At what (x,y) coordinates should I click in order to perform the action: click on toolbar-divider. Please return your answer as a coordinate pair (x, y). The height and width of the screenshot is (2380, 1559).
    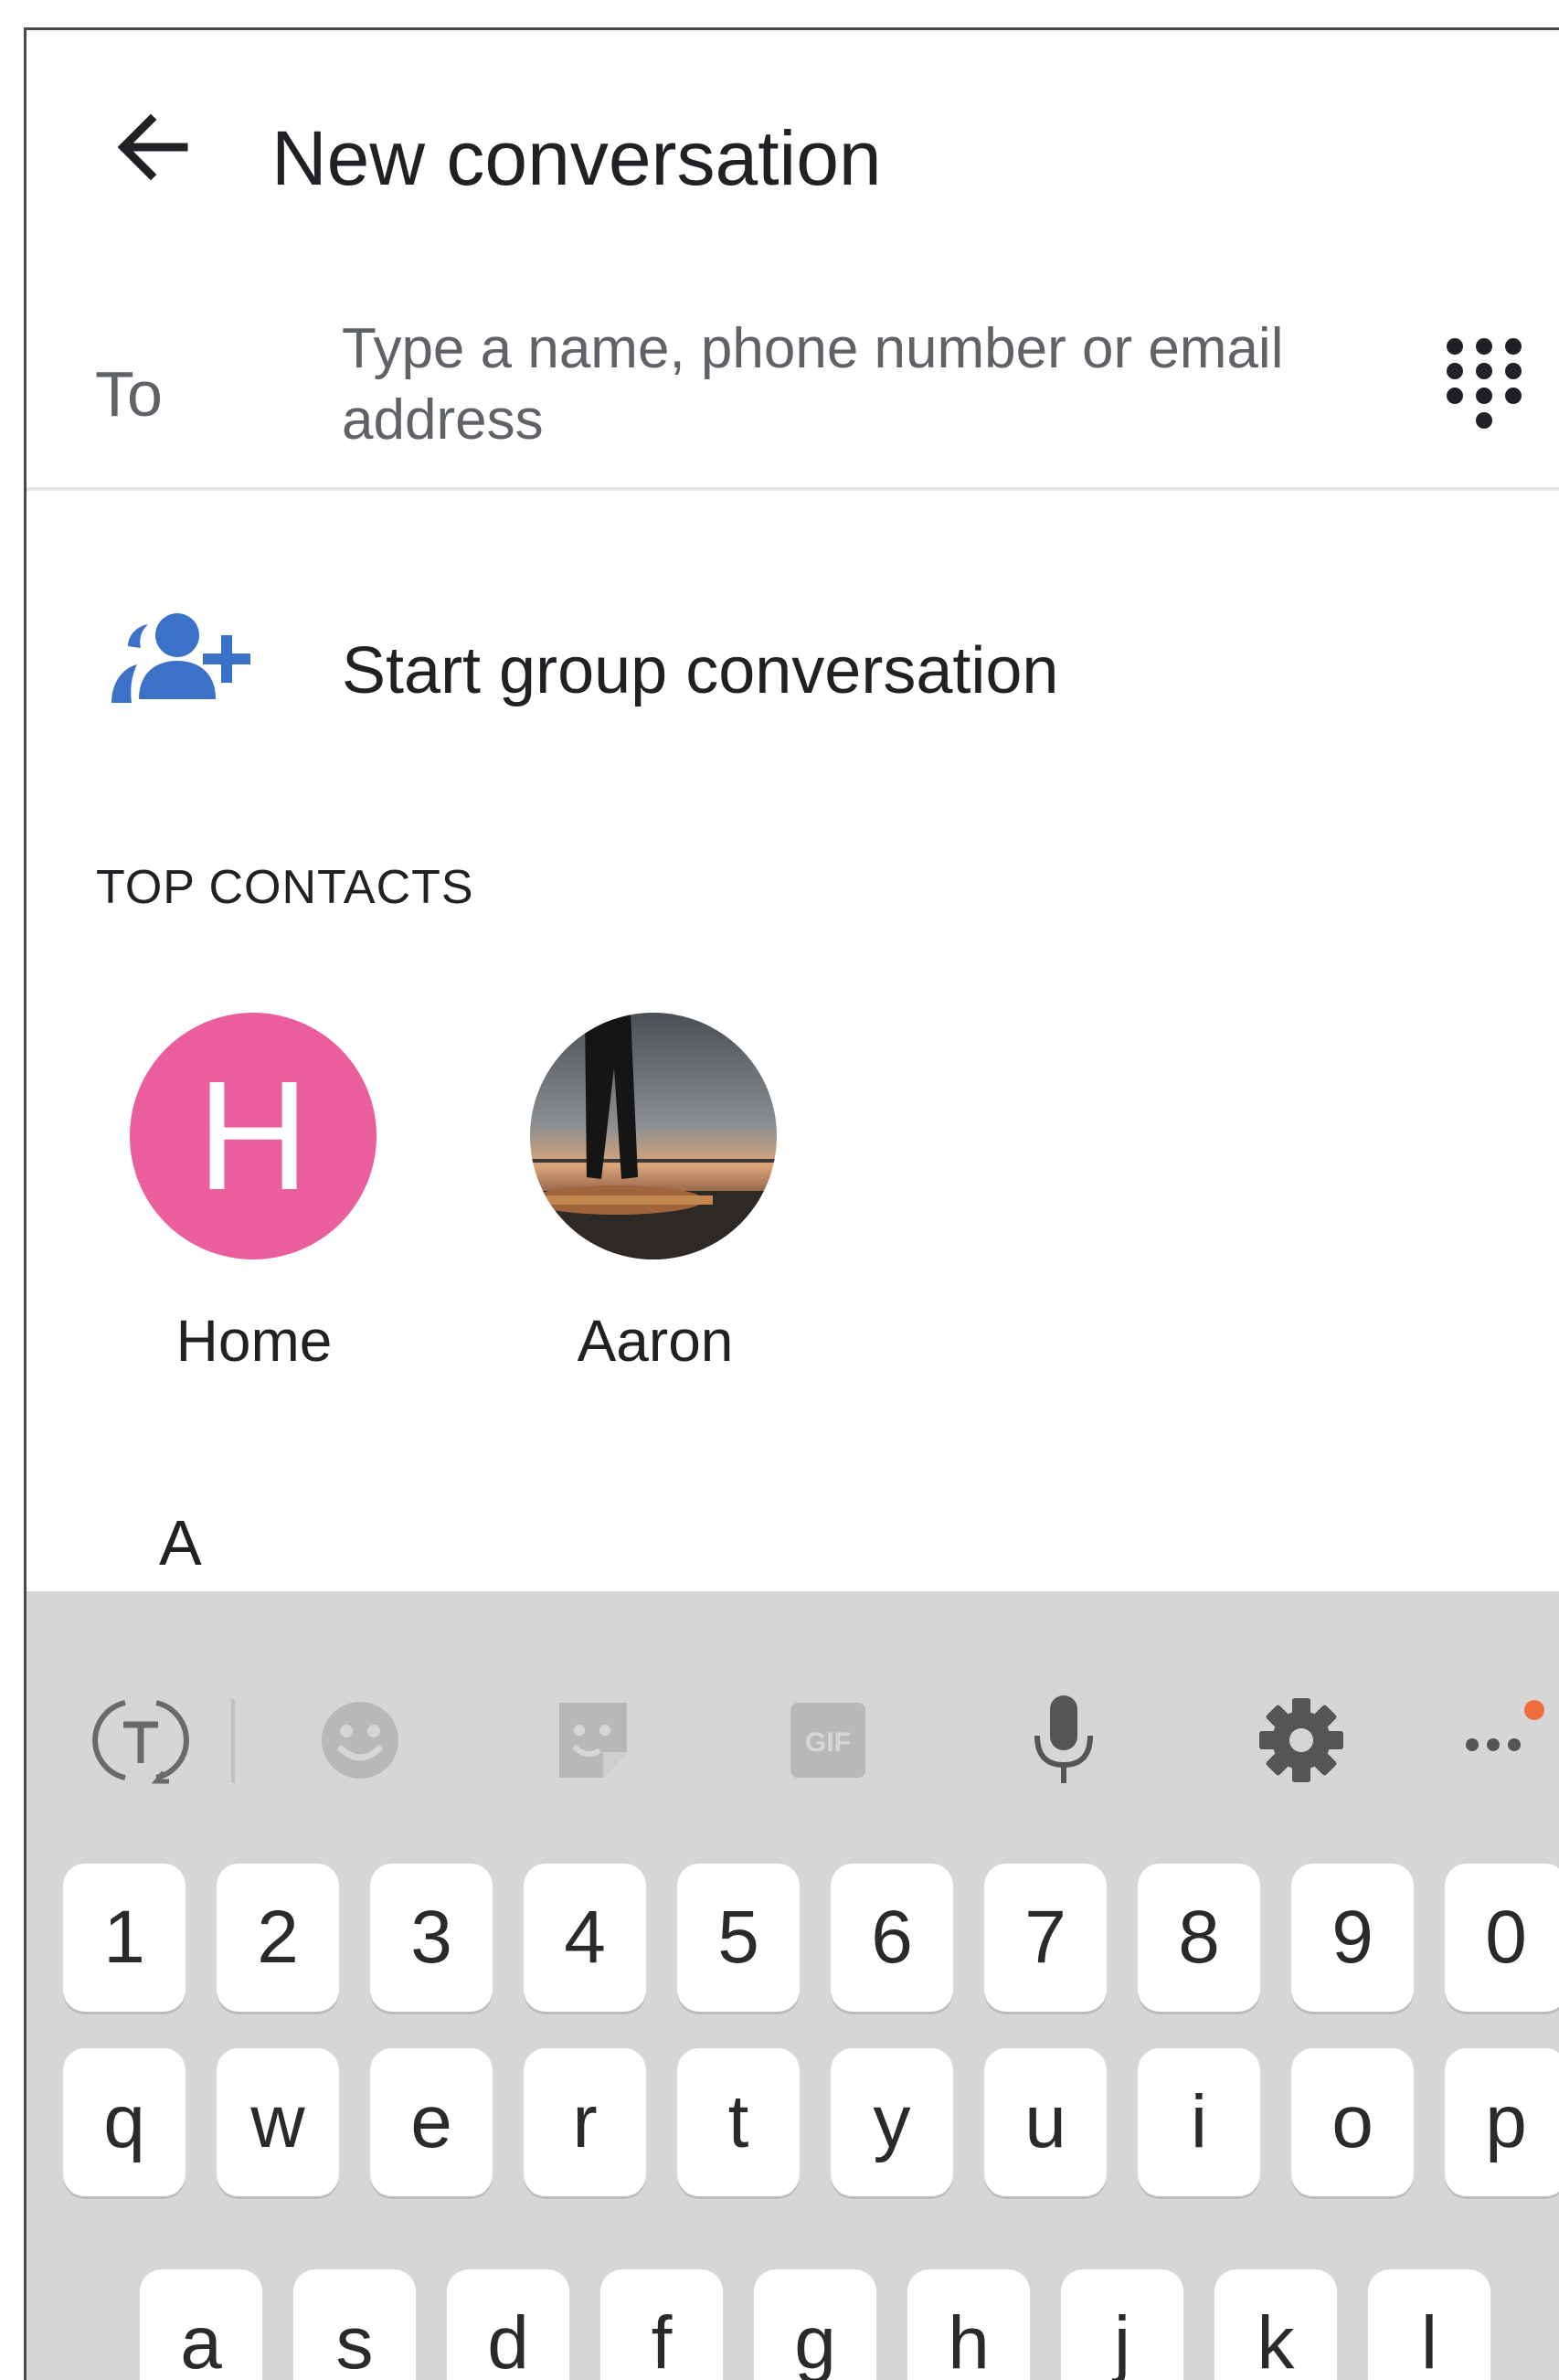
    Looking at the image, I should click on (233, 1741).